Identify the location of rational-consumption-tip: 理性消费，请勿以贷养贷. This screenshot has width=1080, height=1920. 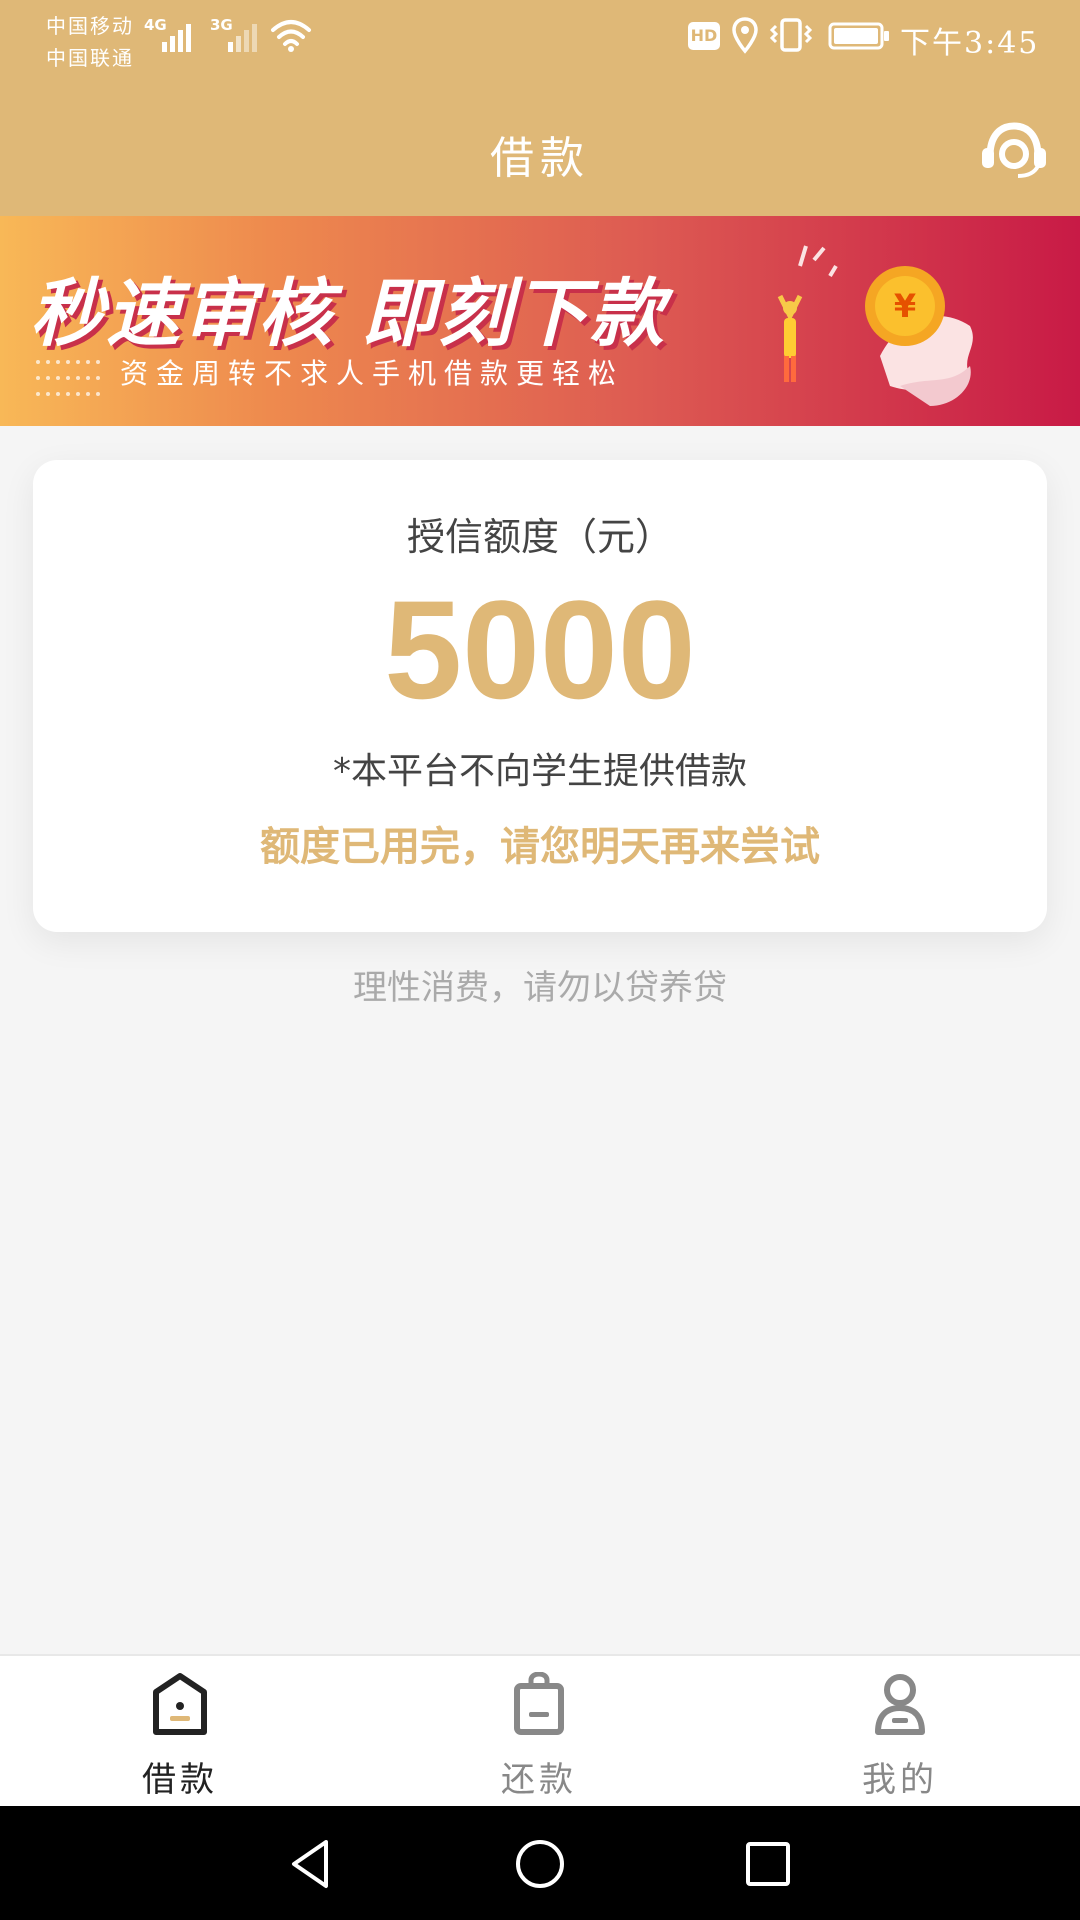
(540, 988).